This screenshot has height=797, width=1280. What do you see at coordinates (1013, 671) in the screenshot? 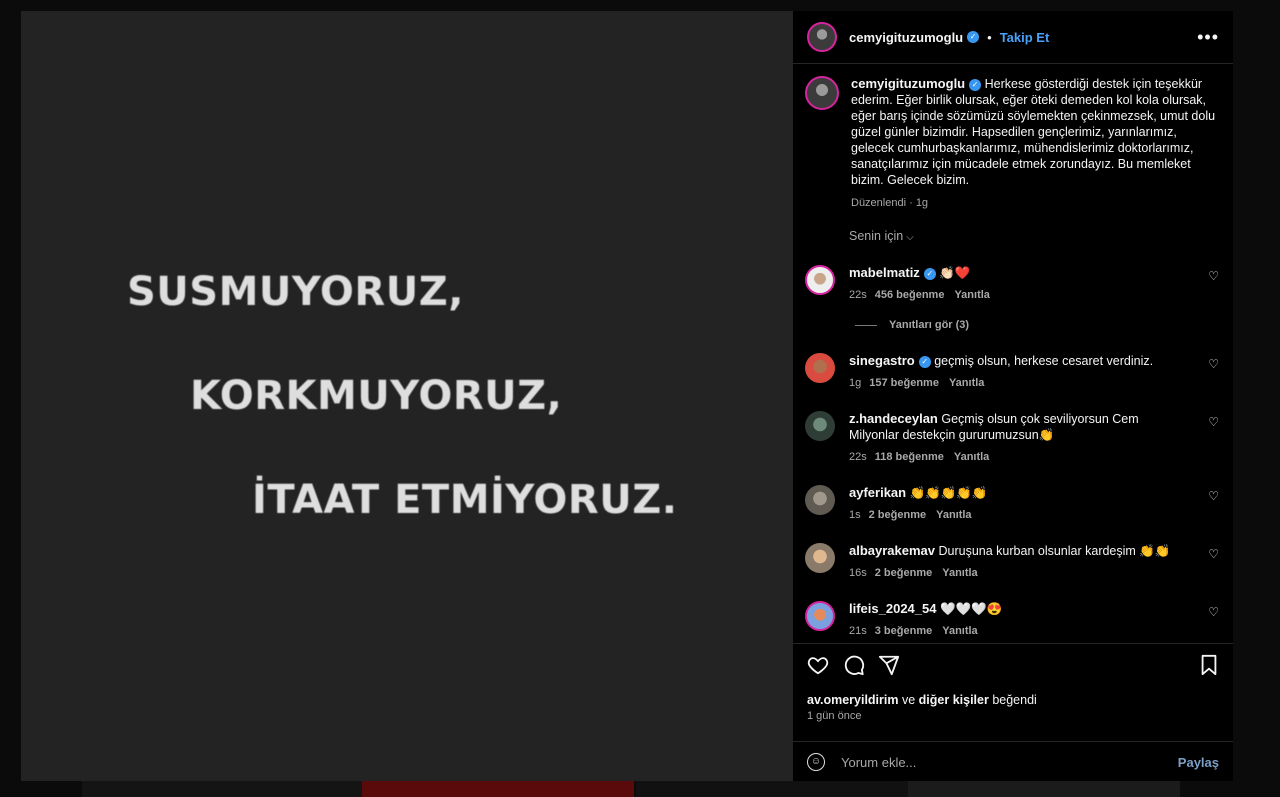
I see `action-bar` at bounding box center [1013, 671].